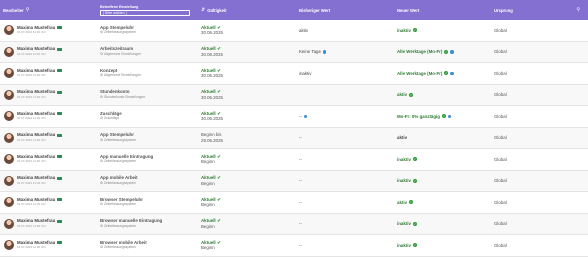  What do you see at coordinates (145, 12) in the screenshot?
I see `activity-filter-select: [ Bitte wählen ]` at bounding box center [145, 12].